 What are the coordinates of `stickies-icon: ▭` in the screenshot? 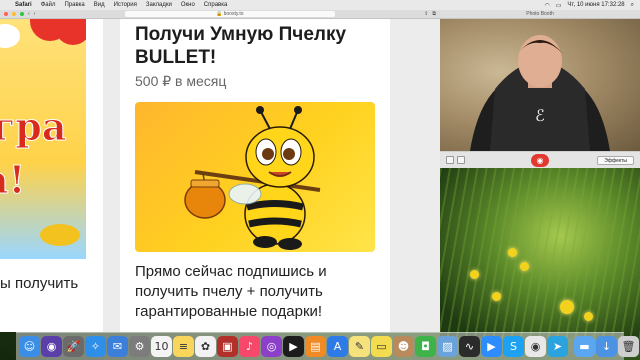 It's located at (381, 346).